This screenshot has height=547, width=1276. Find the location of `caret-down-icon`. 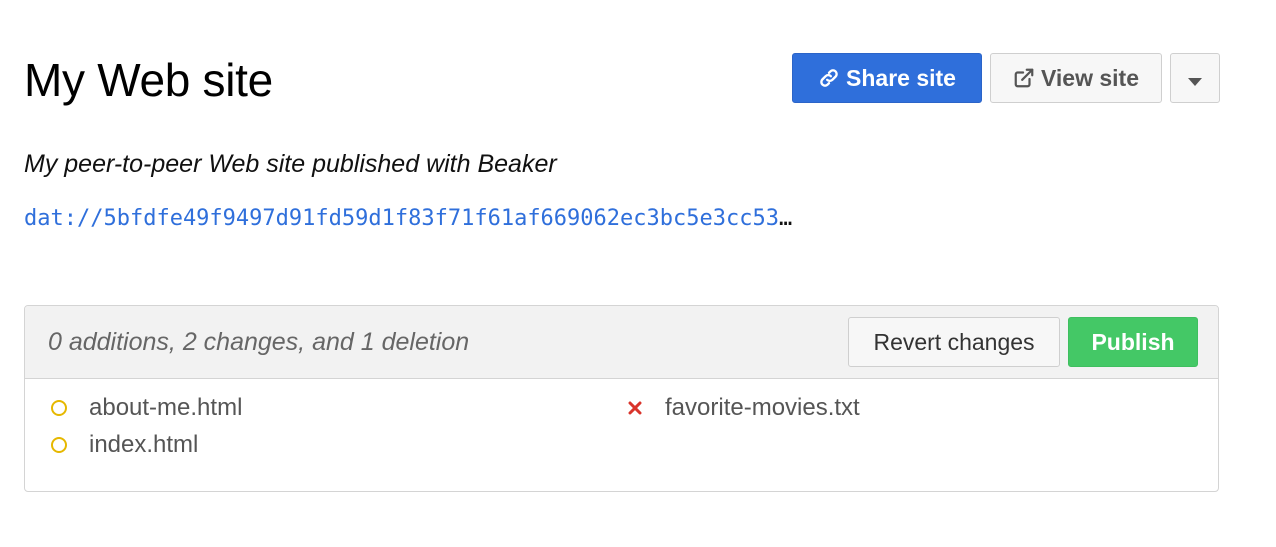

caret-down-icon is located at coordinates (1195, 78).